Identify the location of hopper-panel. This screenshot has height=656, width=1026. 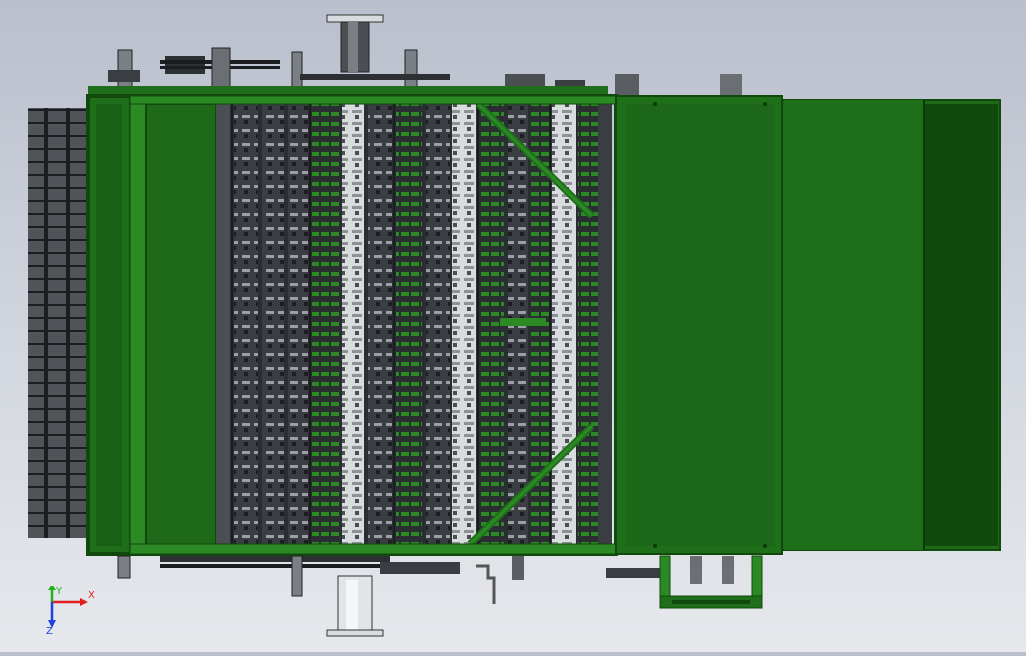
(699, 325).